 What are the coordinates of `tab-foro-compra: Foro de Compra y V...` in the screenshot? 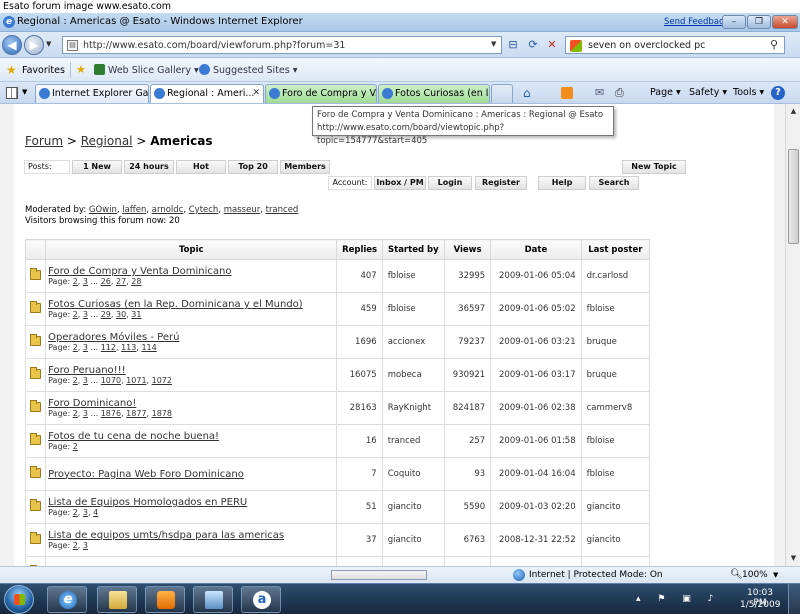 It's located at (321, 93).